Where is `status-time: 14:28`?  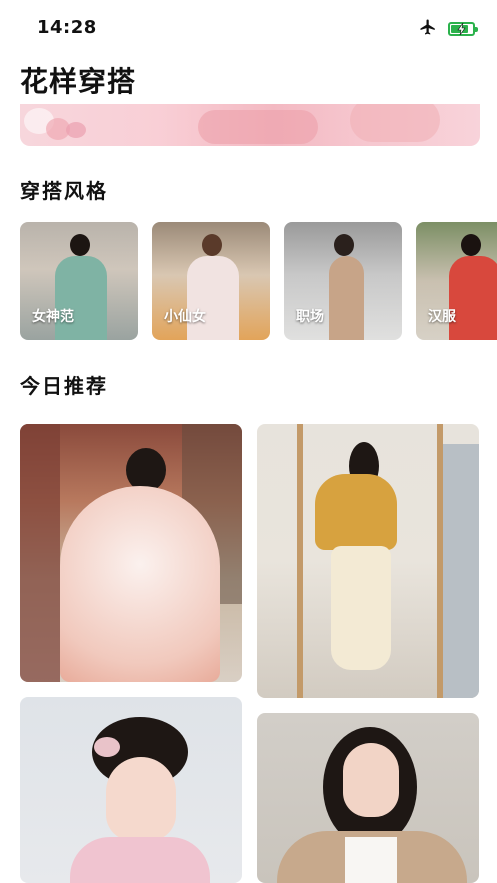
status-time: 14:28 is located at coordinates (67, 27).